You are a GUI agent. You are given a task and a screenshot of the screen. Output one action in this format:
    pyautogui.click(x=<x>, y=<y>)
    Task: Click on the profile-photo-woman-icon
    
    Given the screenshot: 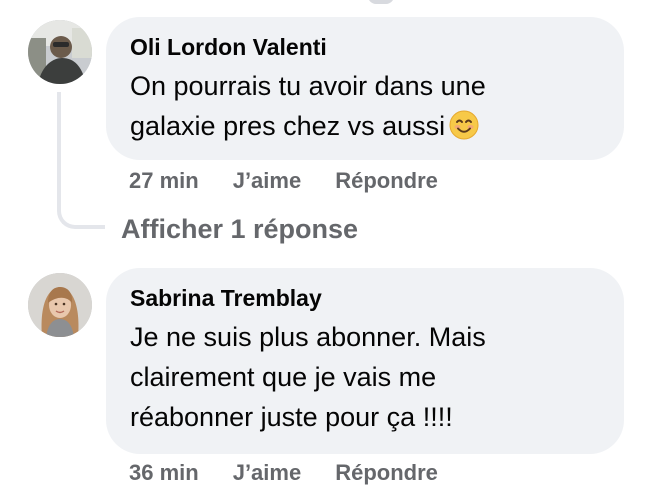 What is the action you would take?
    pyautogui.click(x=60, y=305)
    